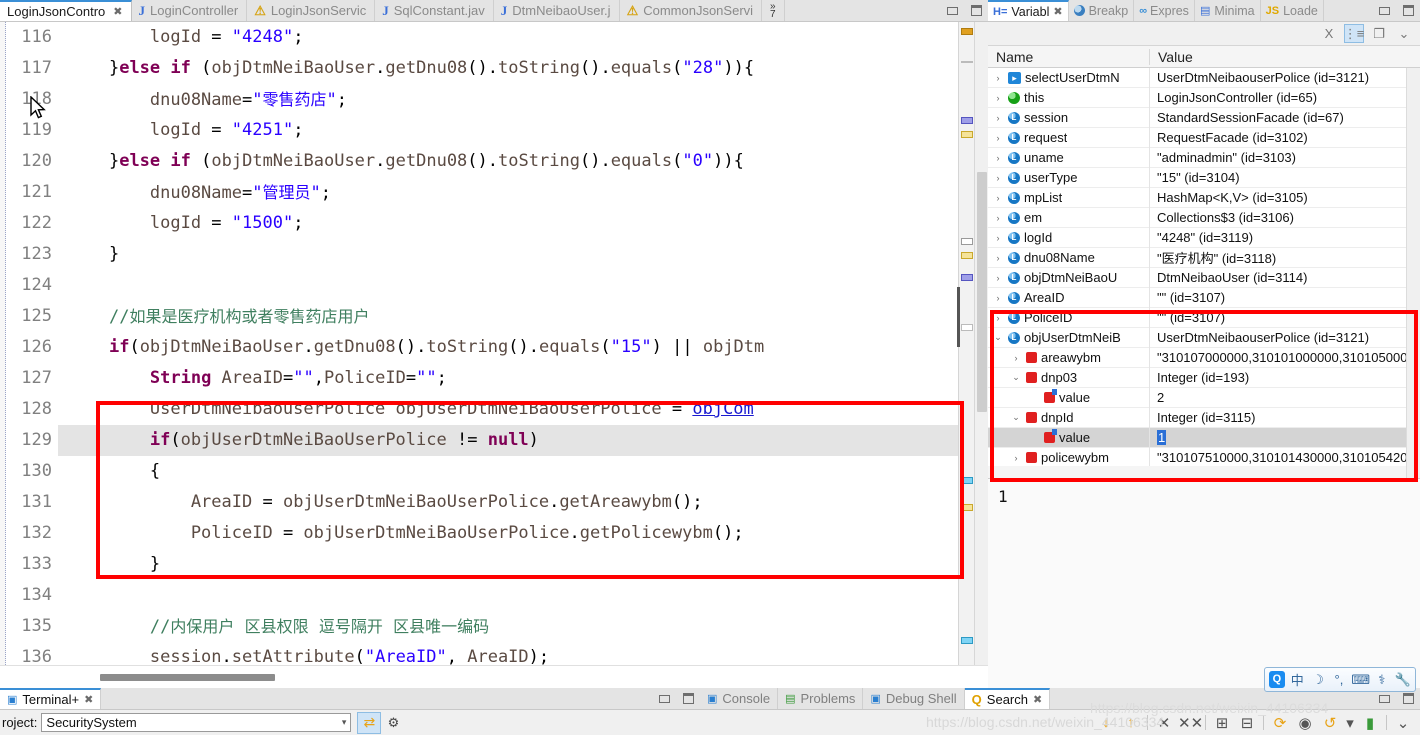  Describe the element at coordinates (691, 10) in the screenshot. I see `editor-tab-commonjsonservice: ⚠ CommonJsonServi` at that location.